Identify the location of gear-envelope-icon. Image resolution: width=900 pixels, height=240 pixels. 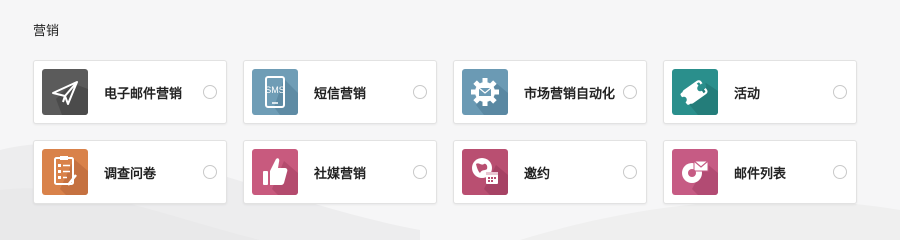
(485, 92).